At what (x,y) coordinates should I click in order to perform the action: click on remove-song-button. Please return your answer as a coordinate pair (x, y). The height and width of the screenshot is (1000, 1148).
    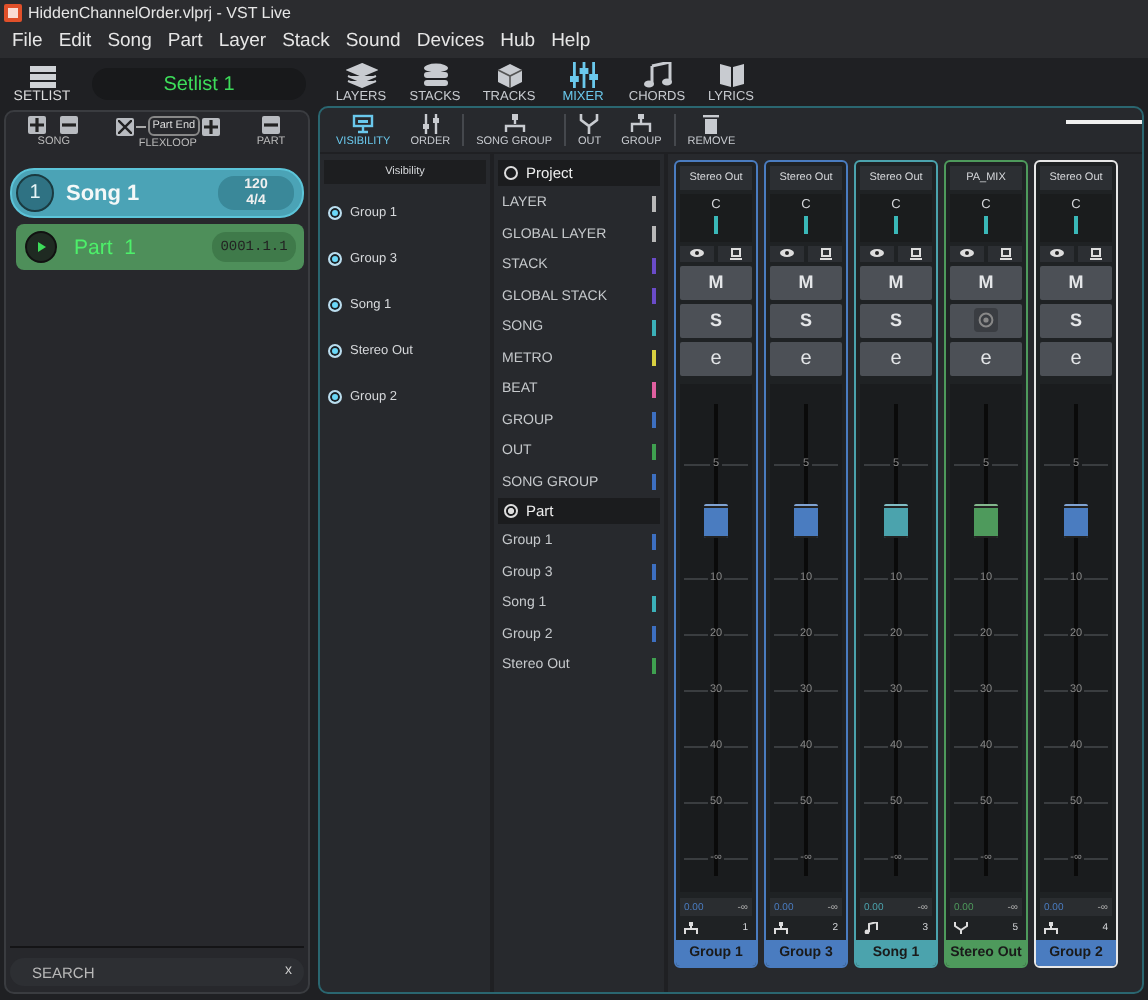
    Looking at the image, I should click on (69, 125).